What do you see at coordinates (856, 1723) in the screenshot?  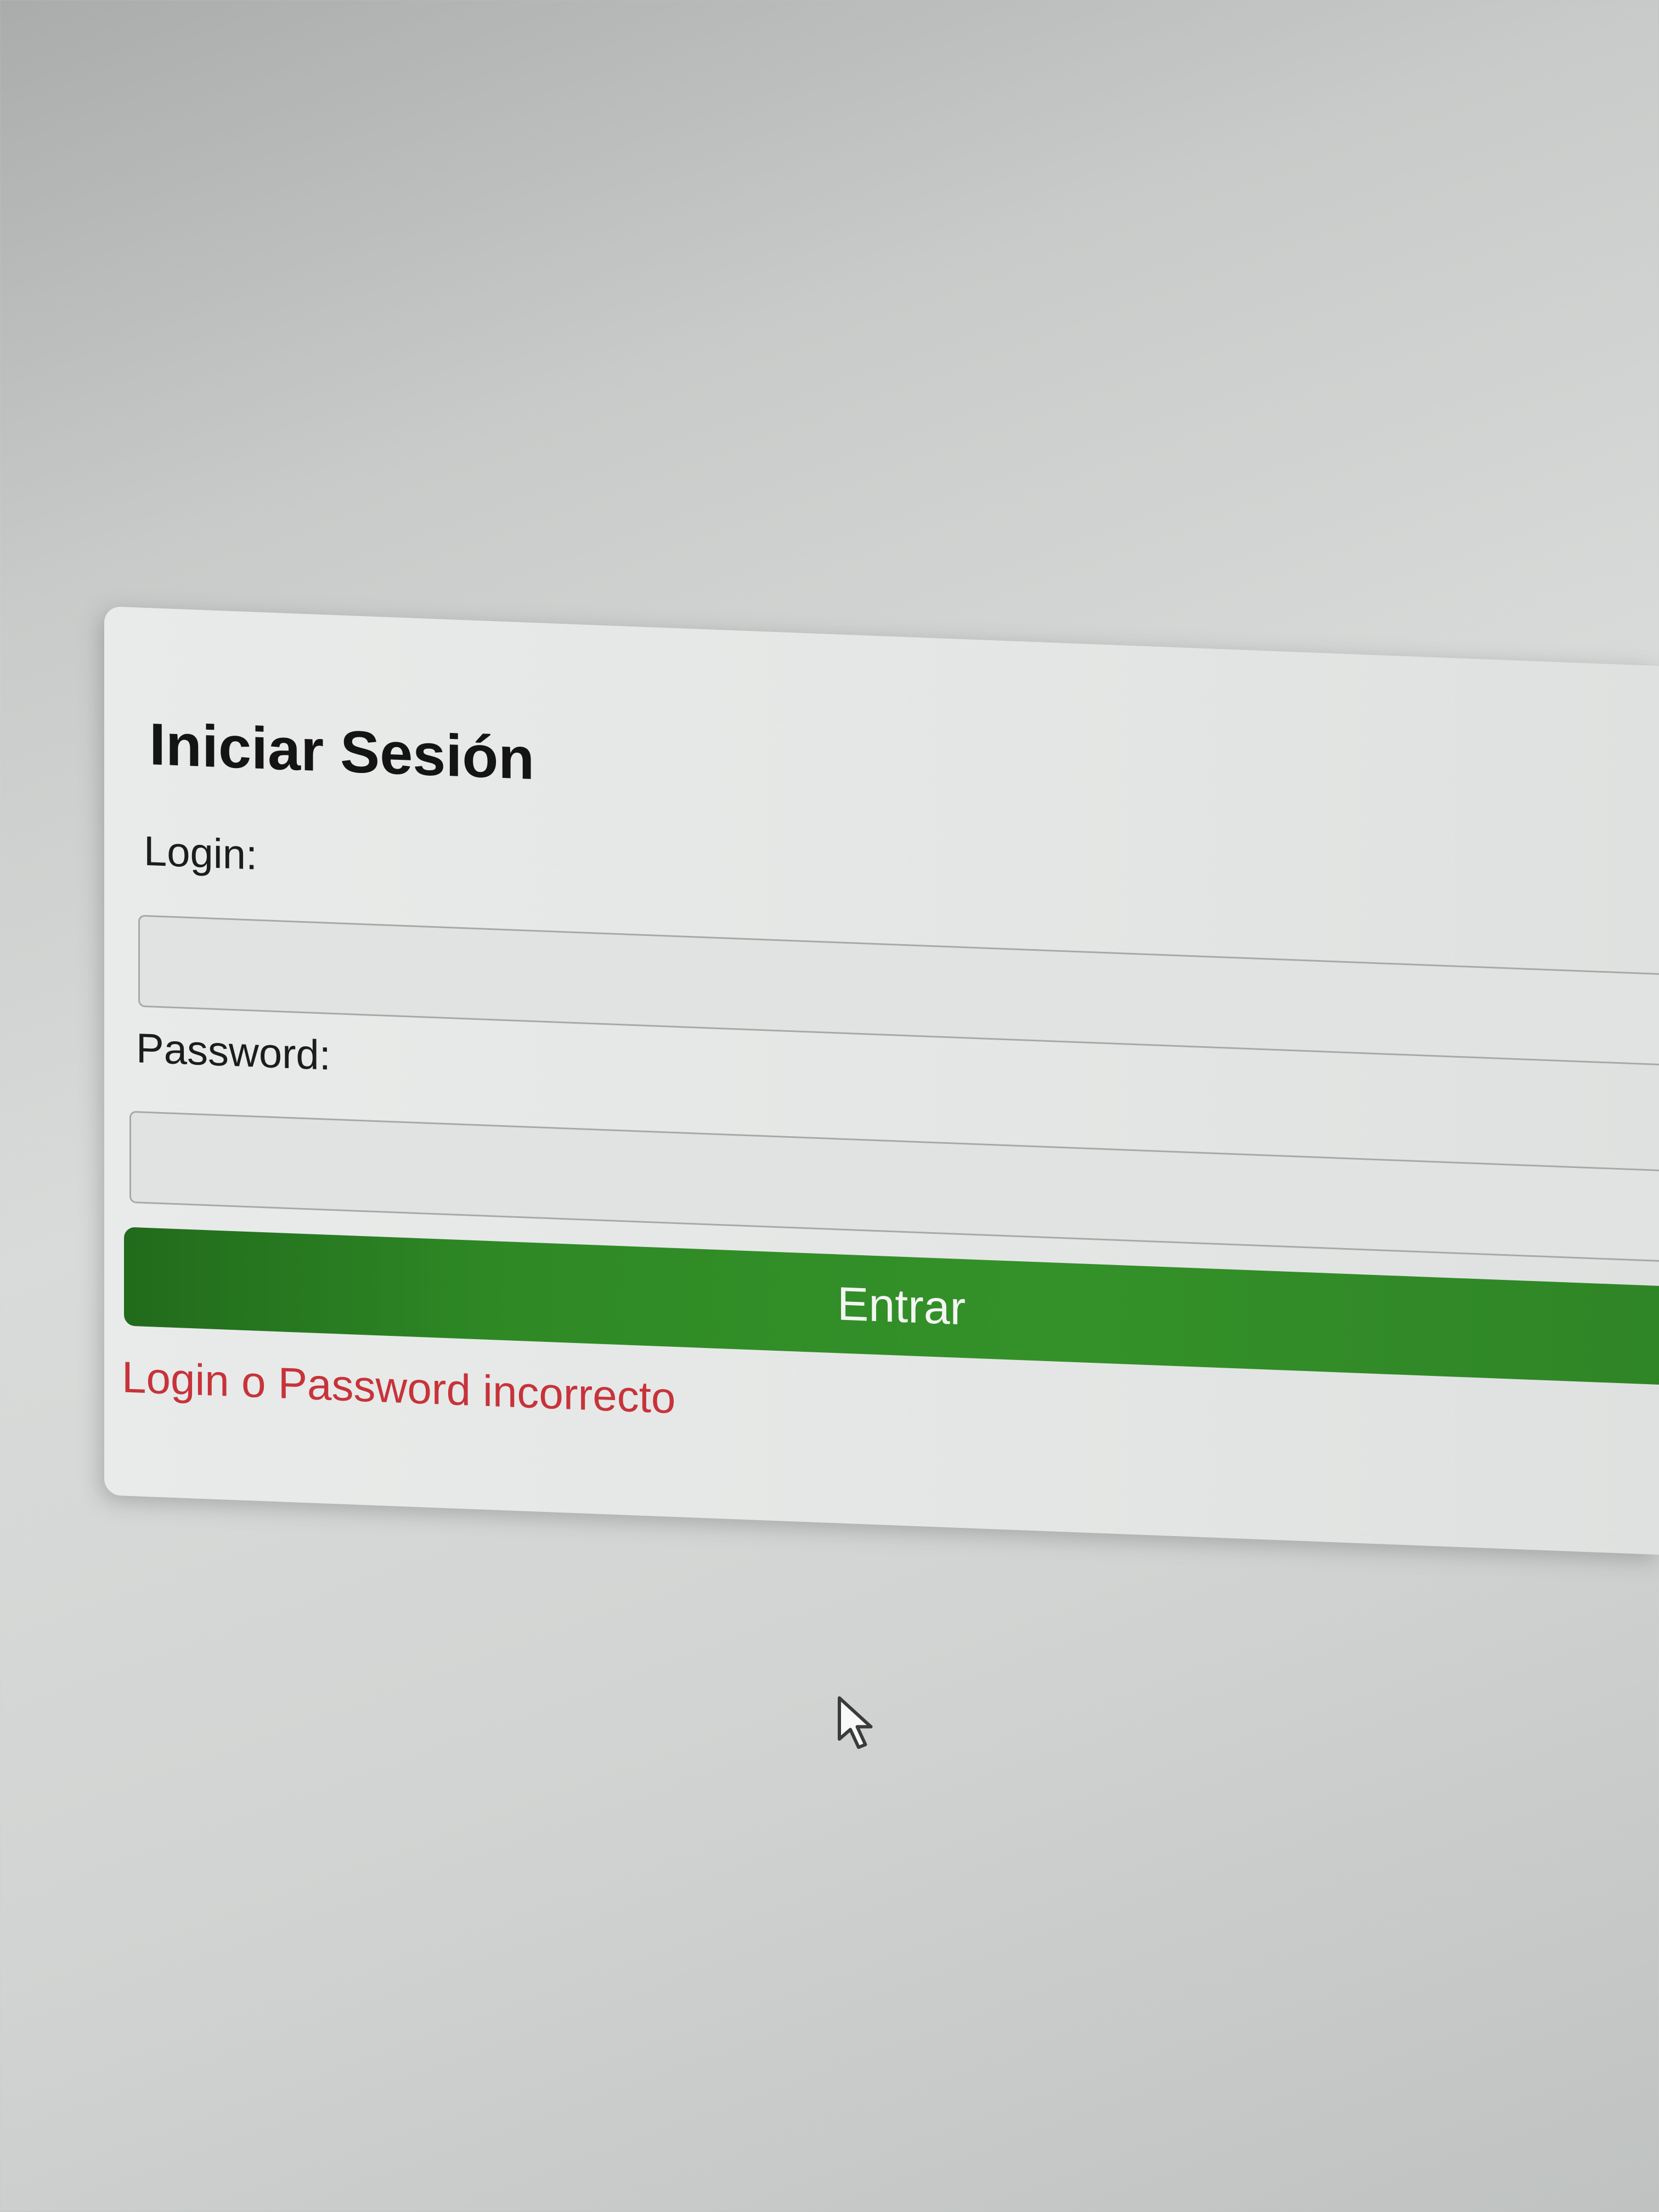 I see `mouse-pointer-icon` at bounding box center [856, 1723].